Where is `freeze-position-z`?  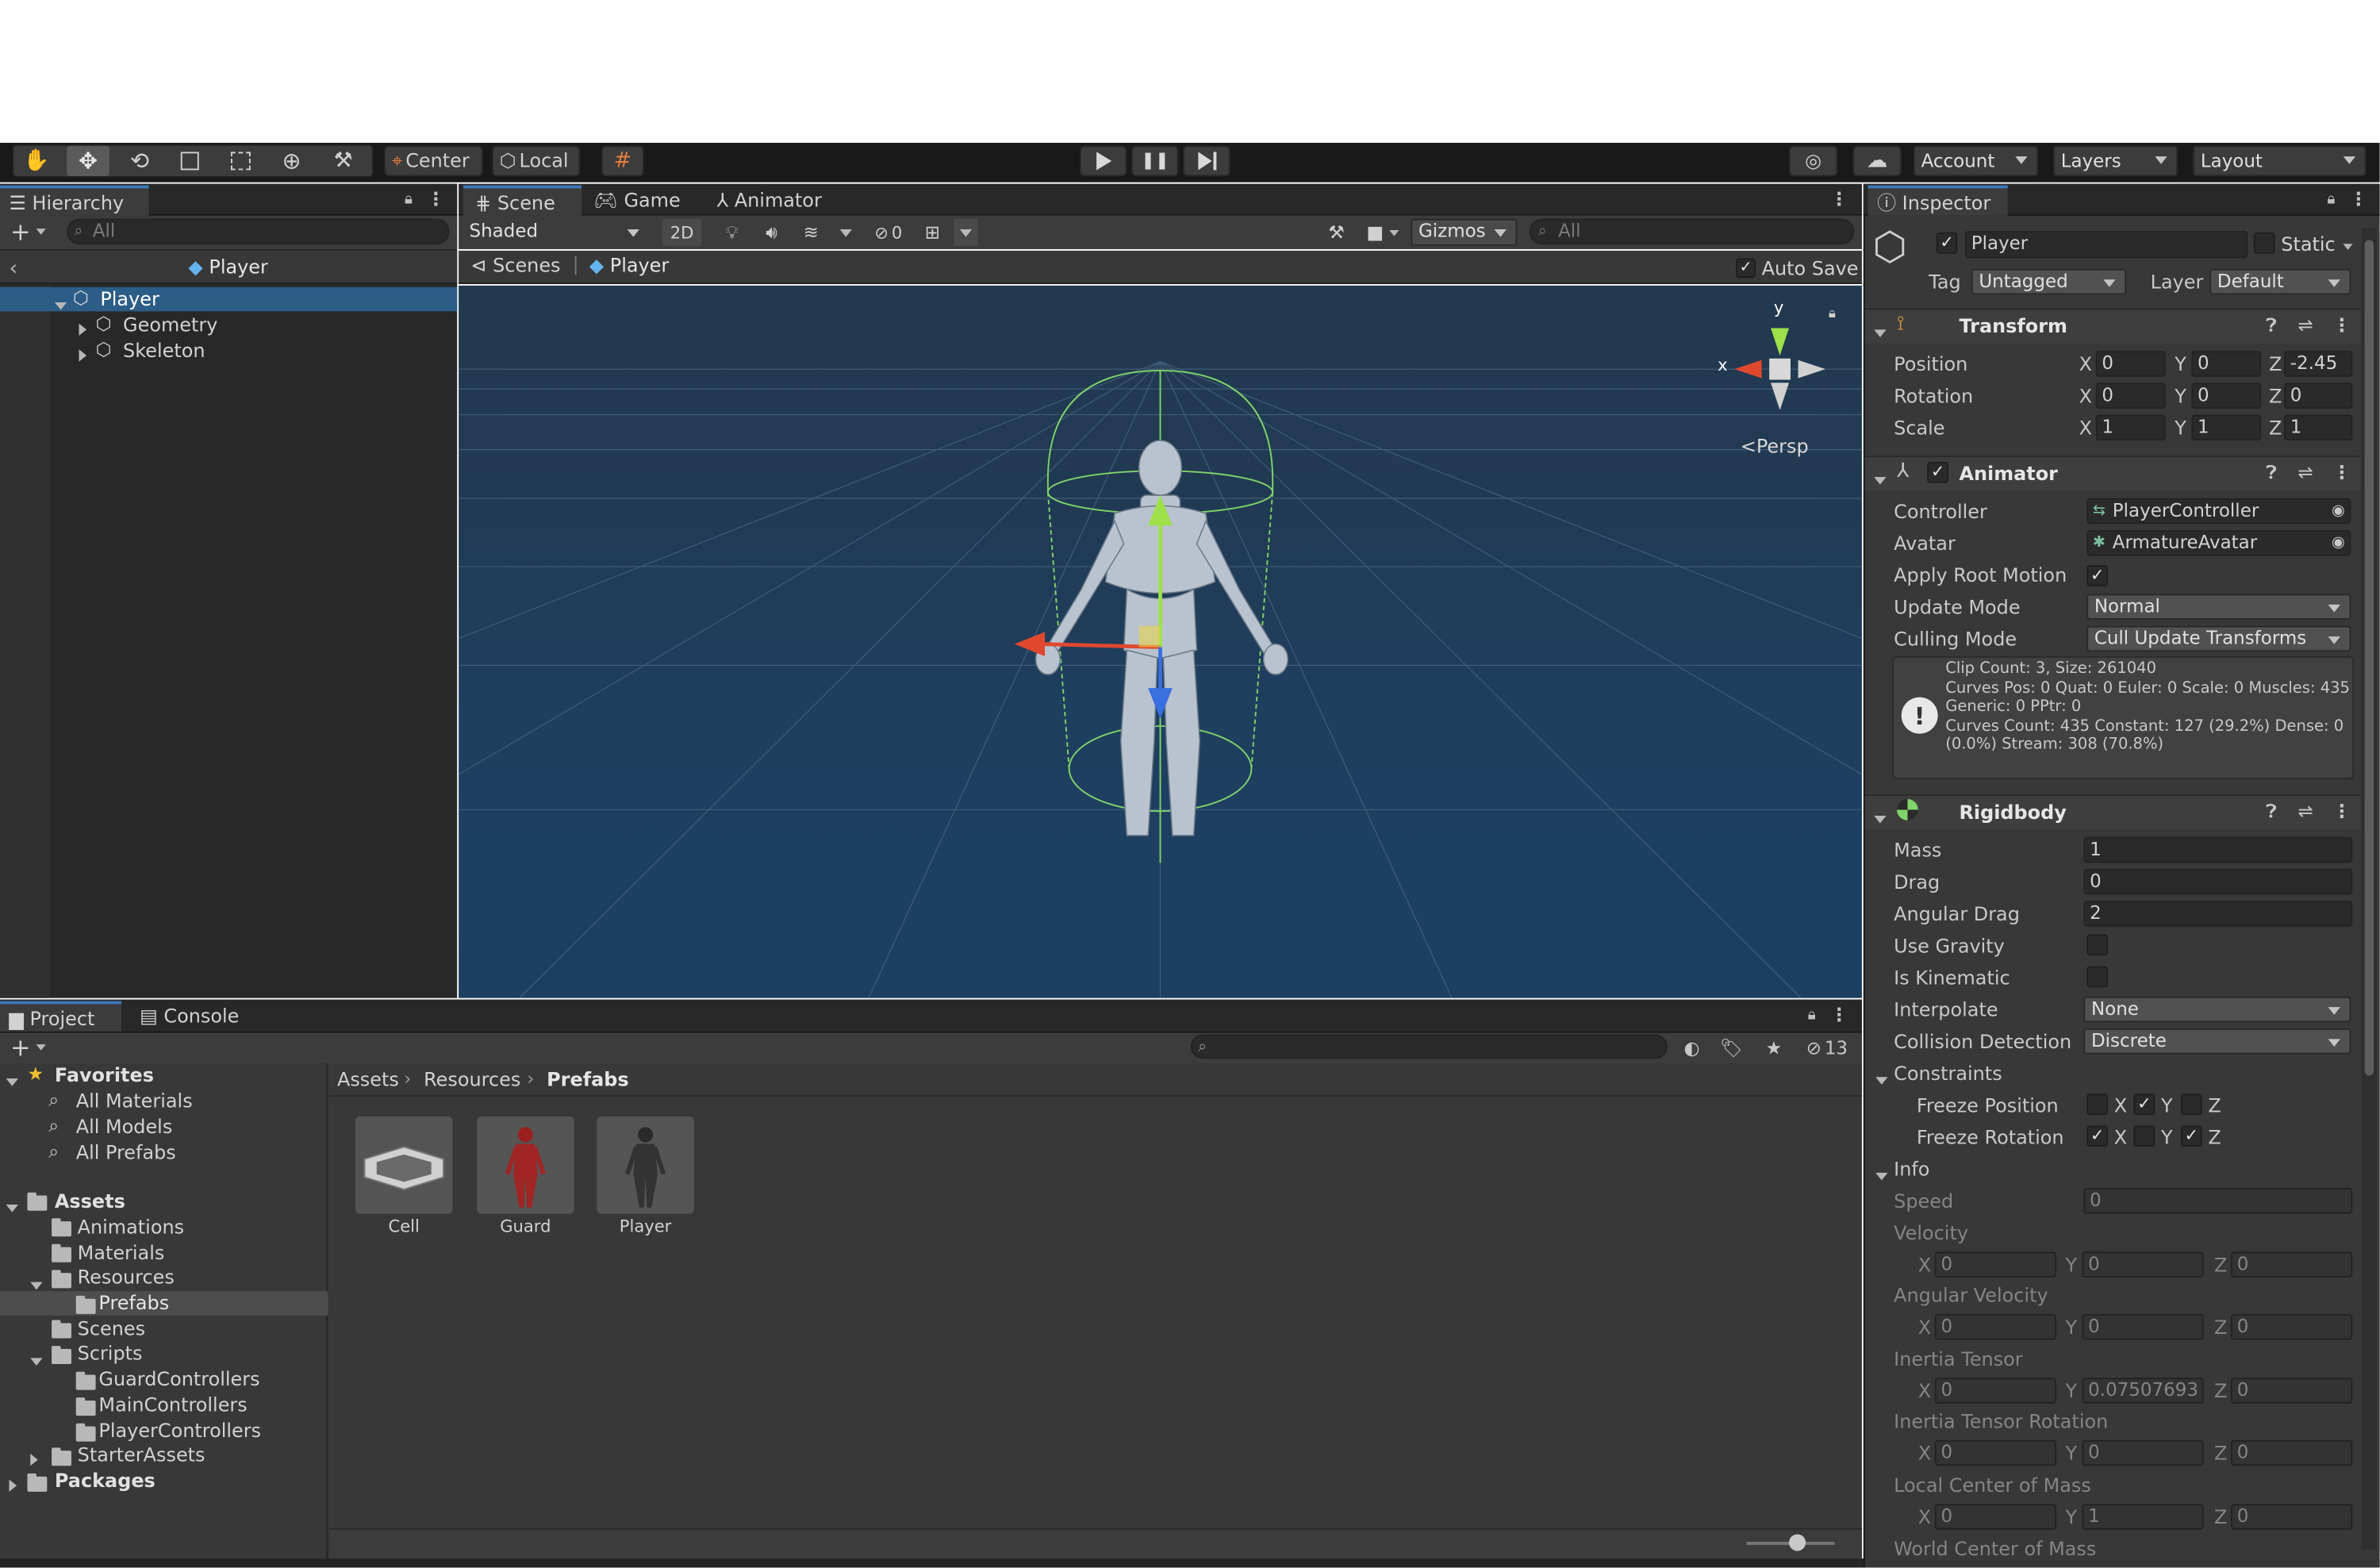
freeze-position-z is located at coordinates (2191, 1104).